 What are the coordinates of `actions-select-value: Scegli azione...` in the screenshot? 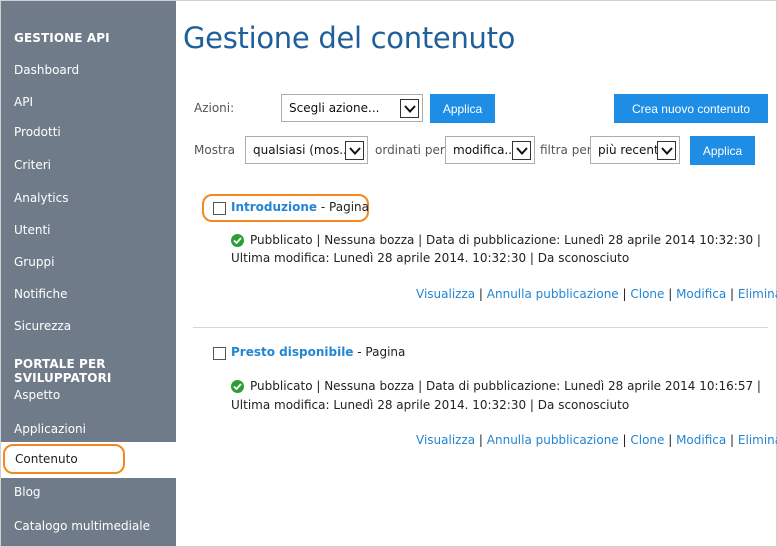 It's located at (334, 108).